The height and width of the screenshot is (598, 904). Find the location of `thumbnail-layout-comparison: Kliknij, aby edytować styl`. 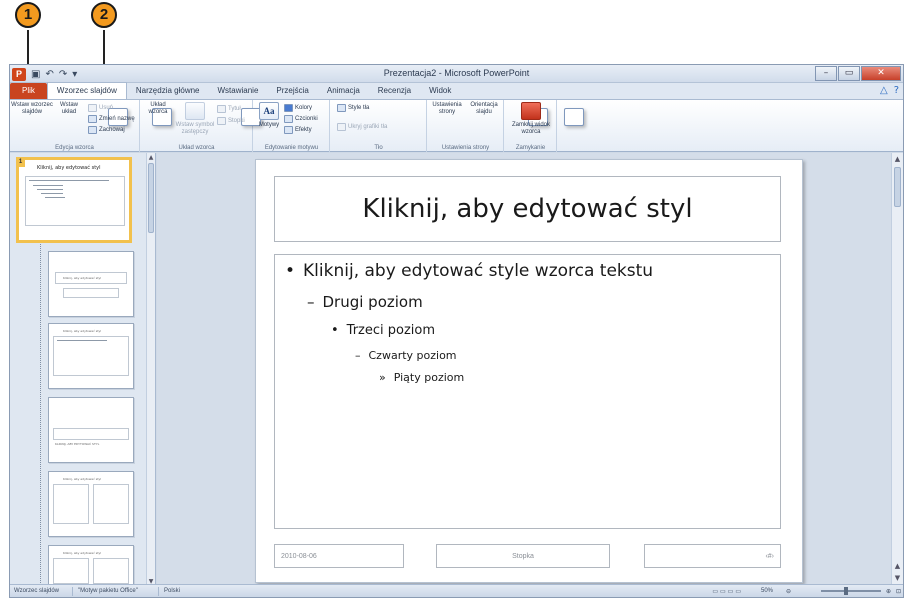

thumbnail-layout-comparison: Kliknij, aby edytować styl is located at coordinates (91, 565).